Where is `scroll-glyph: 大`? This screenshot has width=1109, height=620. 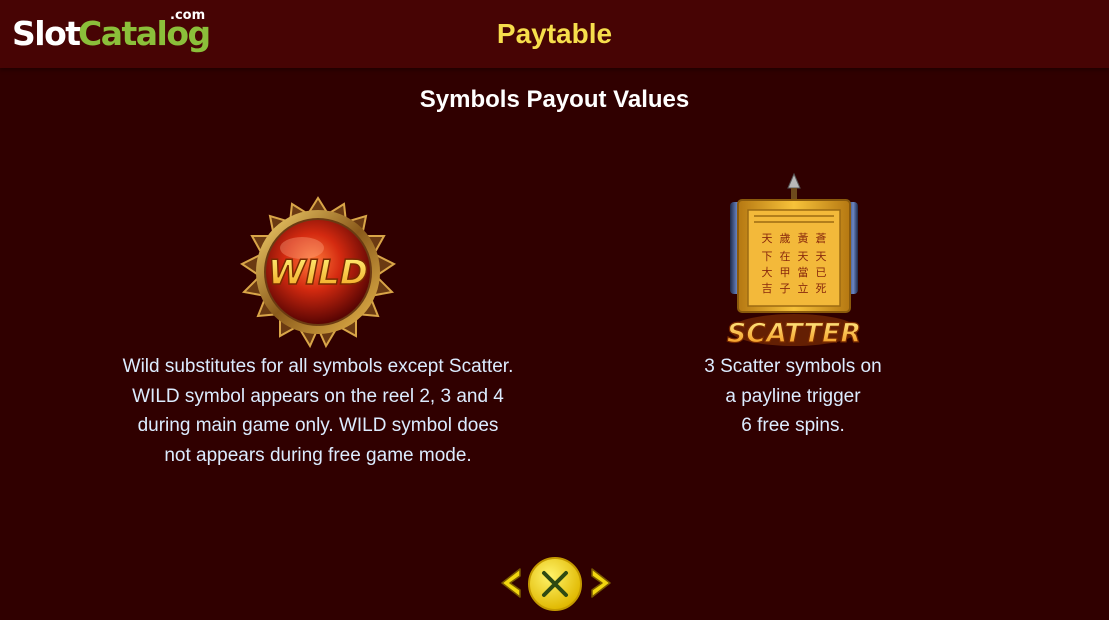 scroll-glyph: 大 is located at coordinates (767, 272).